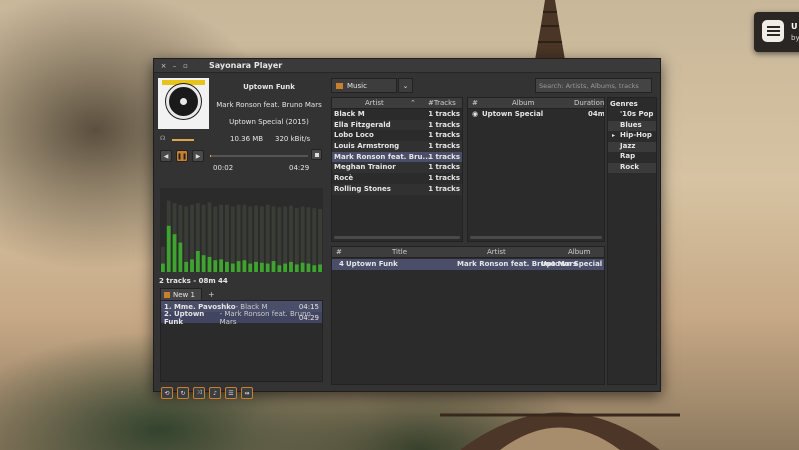 This screenshot has height=450, width=799. I want to click on artist-name: Ella Fitzgerald, so click(362, 124).